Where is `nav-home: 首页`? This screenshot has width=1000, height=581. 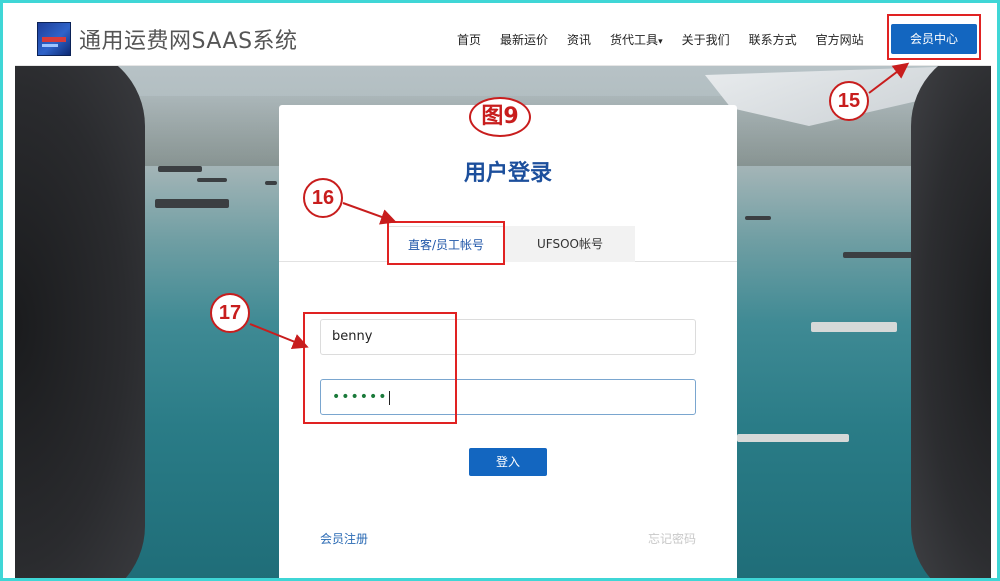 nav-home: 首页 is located at coordinates (469, 39).